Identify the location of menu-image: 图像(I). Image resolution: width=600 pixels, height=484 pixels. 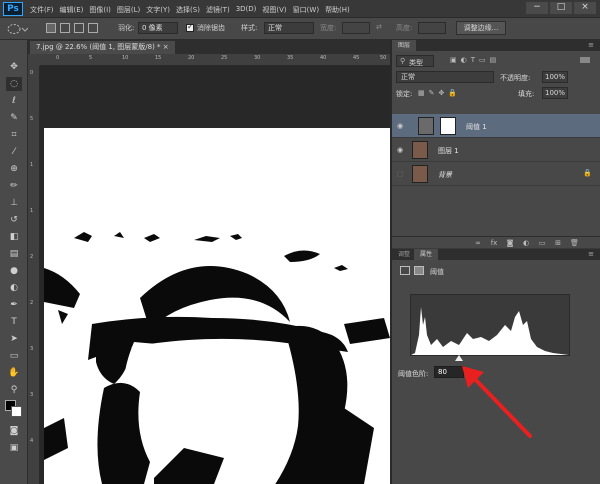
(100, 10).